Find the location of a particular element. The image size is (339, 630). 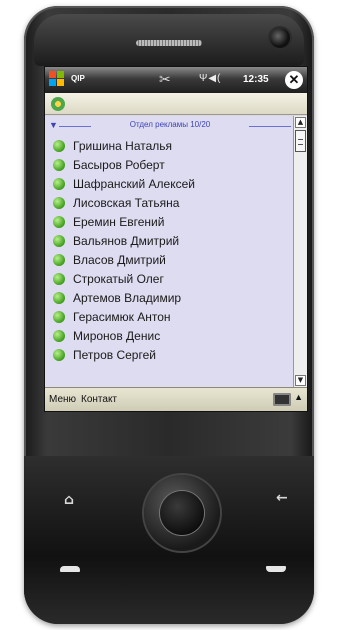

contact-item: Гришина Наталья is located at coordinates (171, 146).